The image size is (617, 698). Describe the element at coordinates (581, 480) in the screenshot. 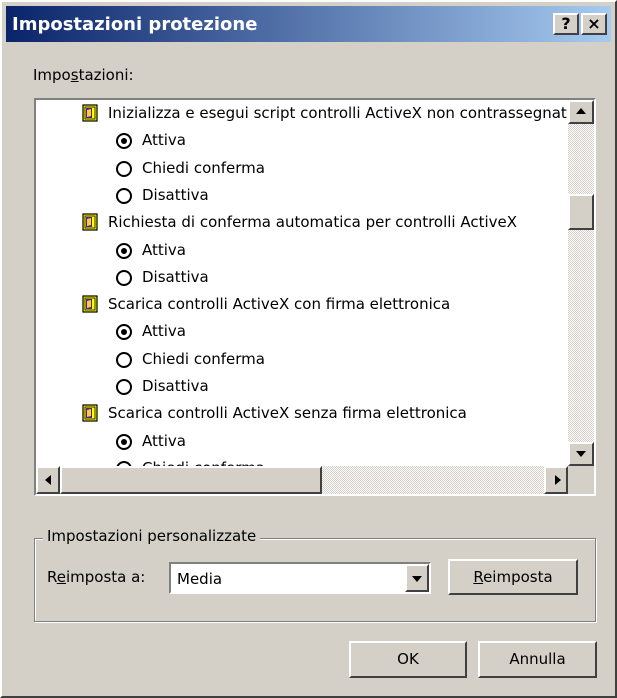

I see `scrollbar-corner` at that location.